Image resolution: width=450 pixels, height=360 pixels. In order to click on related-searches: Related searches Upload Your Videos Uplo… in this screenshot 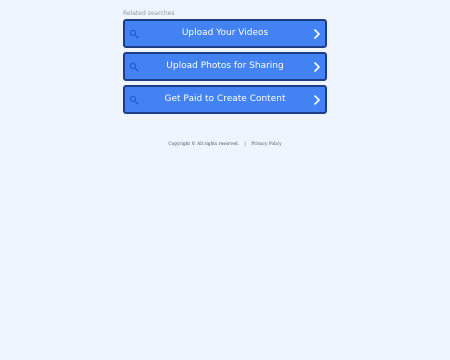, I will do `click(225, 63)`.